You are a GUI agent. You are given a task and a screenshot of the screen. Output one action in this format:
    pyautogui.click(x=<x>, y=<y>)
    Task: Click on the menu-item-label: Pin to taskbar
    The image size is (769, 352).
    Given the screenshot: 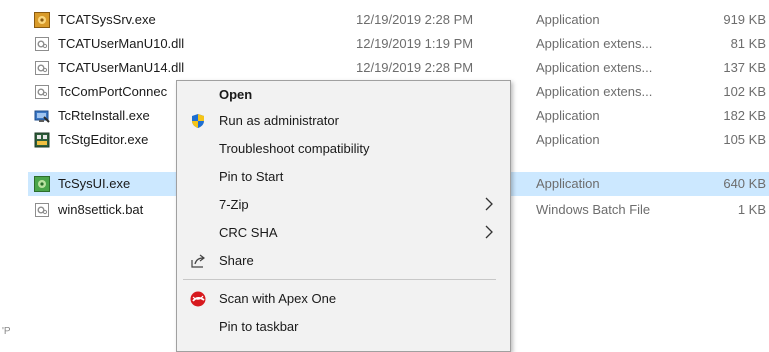 What is the action you would take?
    pyautogui.click(x=259, y=326)
    